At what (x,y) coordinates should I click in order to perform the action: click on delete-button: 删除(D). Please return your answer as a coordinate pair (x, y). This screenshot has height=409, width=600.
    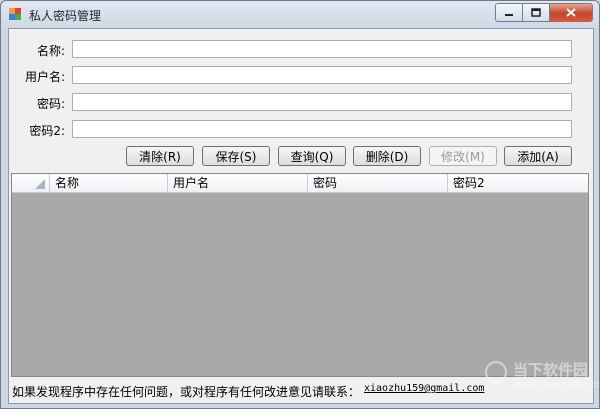
    Looking at the image, I should click on (387, 156).